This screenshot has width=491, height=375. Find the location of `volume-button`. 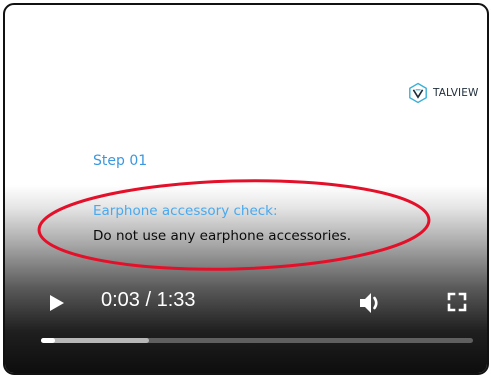

volume-button is located at coordinates (370, 303).